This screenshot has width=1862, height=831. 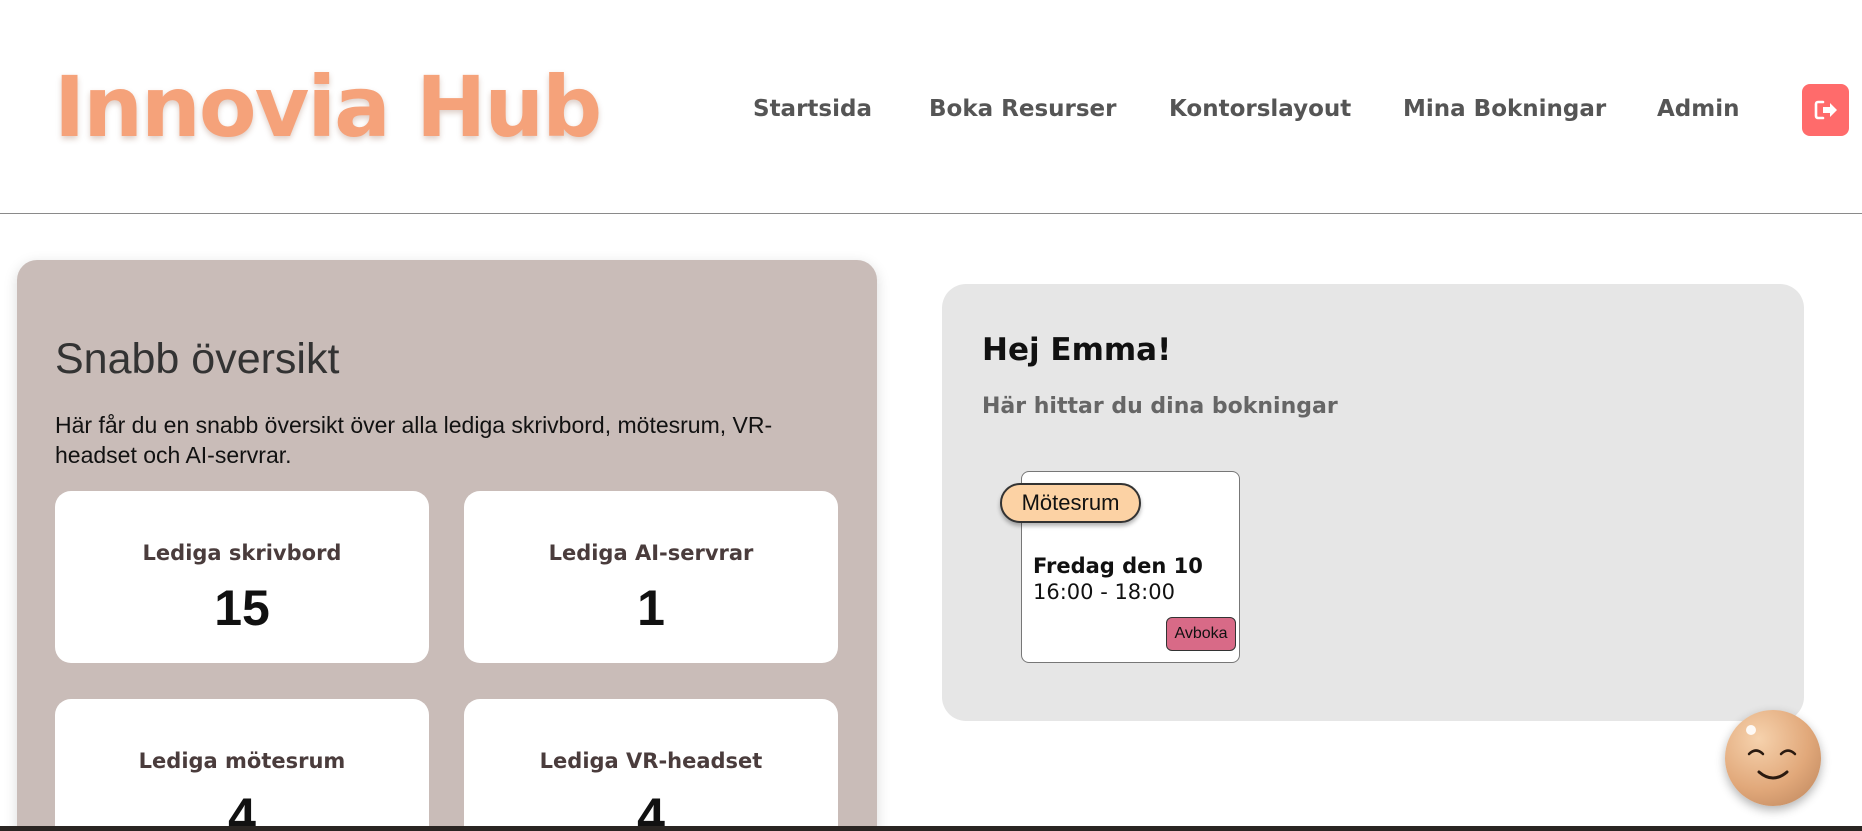 I want to click on nav-item-startsida: Startsida, so click(x=812, y=109).